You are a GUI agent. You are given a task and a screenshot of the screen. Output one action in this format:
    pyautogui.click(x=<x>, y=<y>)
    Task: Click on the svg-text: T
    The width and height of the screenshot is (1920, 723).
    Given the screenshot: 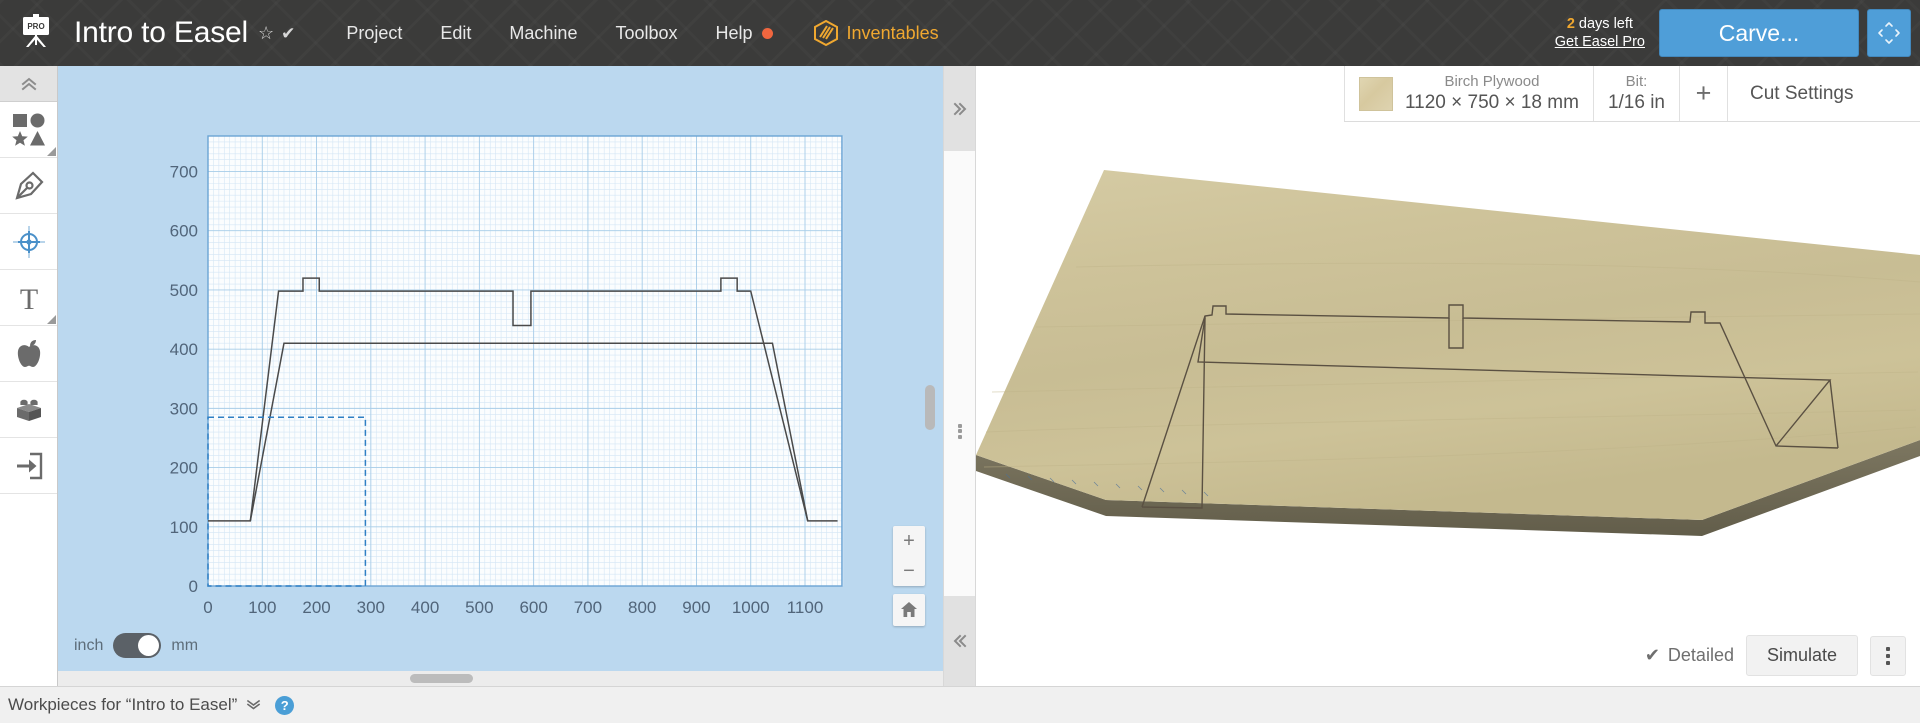 What is the action you would take?
    pyautogui.click(x=28, y=298)
    